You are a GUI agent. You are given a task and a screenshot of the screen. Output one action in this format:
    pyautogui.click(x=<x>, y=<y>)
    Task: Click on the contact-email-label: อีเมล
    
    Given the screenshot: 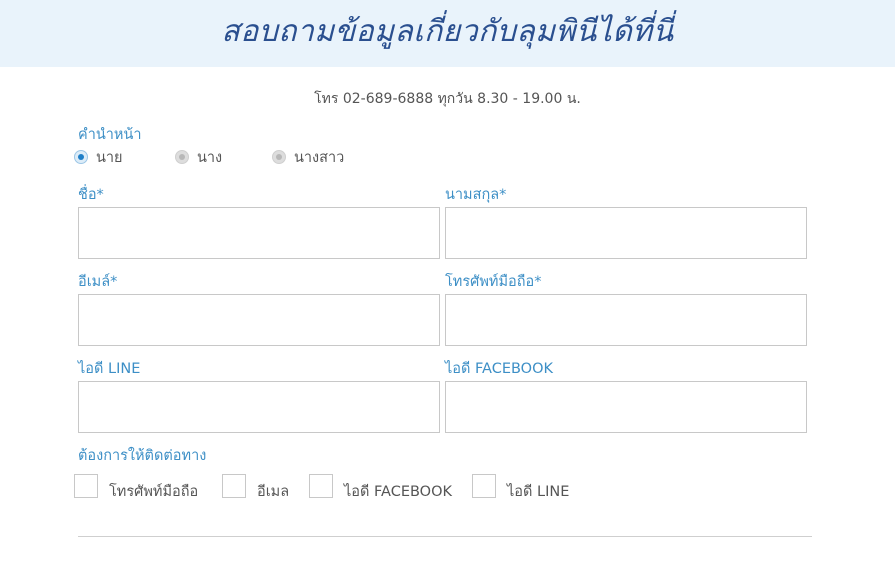 What is the action you would take?
    pyautogui.click(x=273, y=492)
    